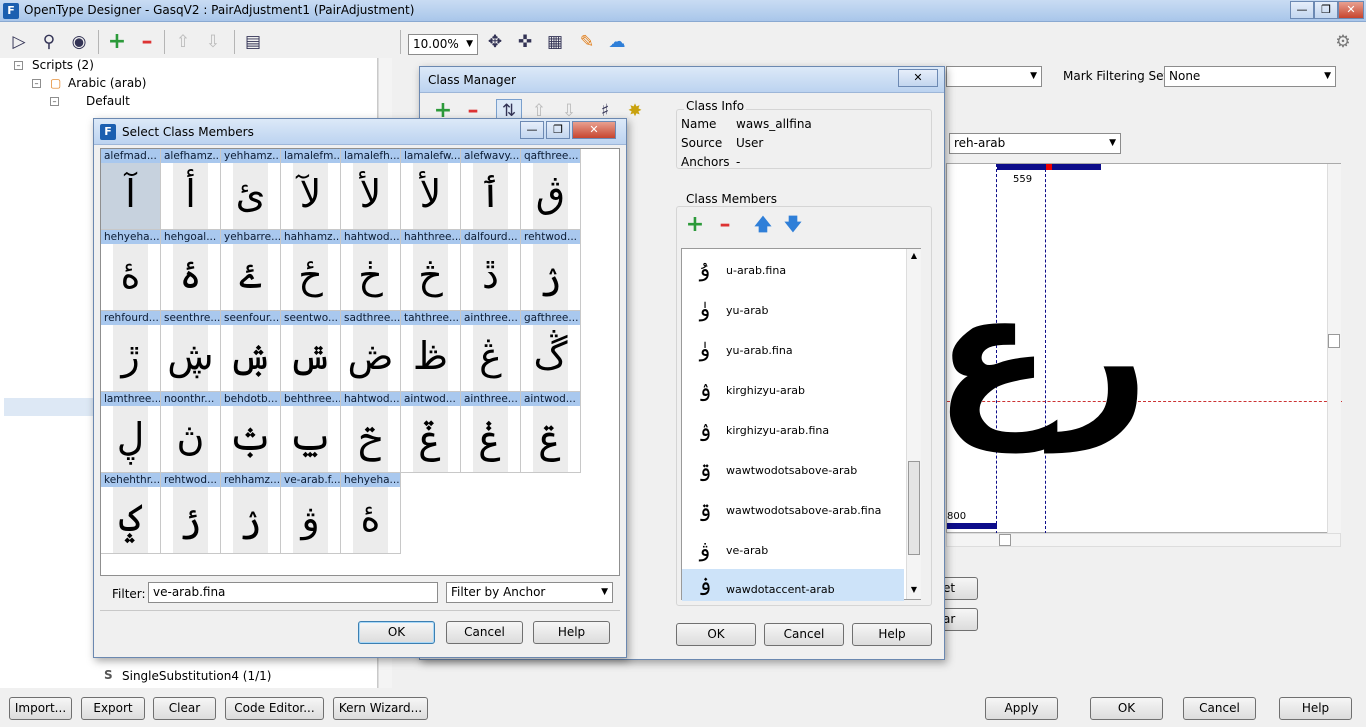 The height and width of the screenshot is (727, 1366). What do you see at coordinates (431, 189) in the screenshot?
I see `glyph-cell: lamalefw... لأ` at bounding box center [431, 189].